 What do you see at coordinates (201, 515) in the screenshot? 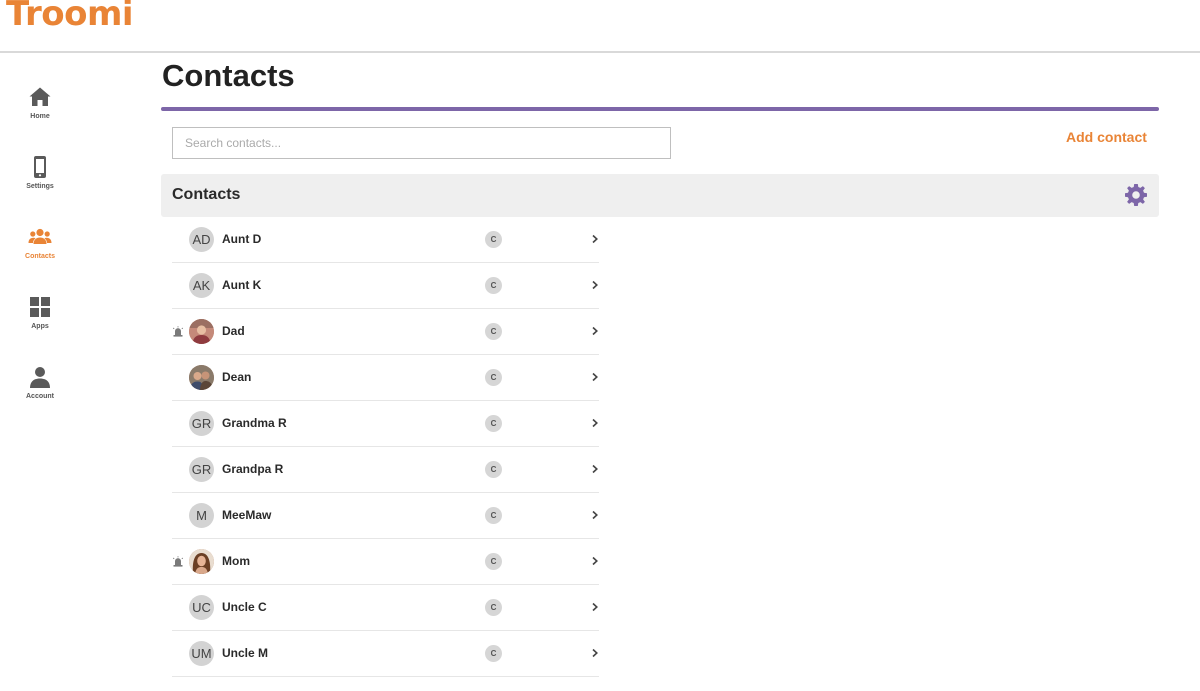
I see `avatar: M` at bounding box center [201, 515].